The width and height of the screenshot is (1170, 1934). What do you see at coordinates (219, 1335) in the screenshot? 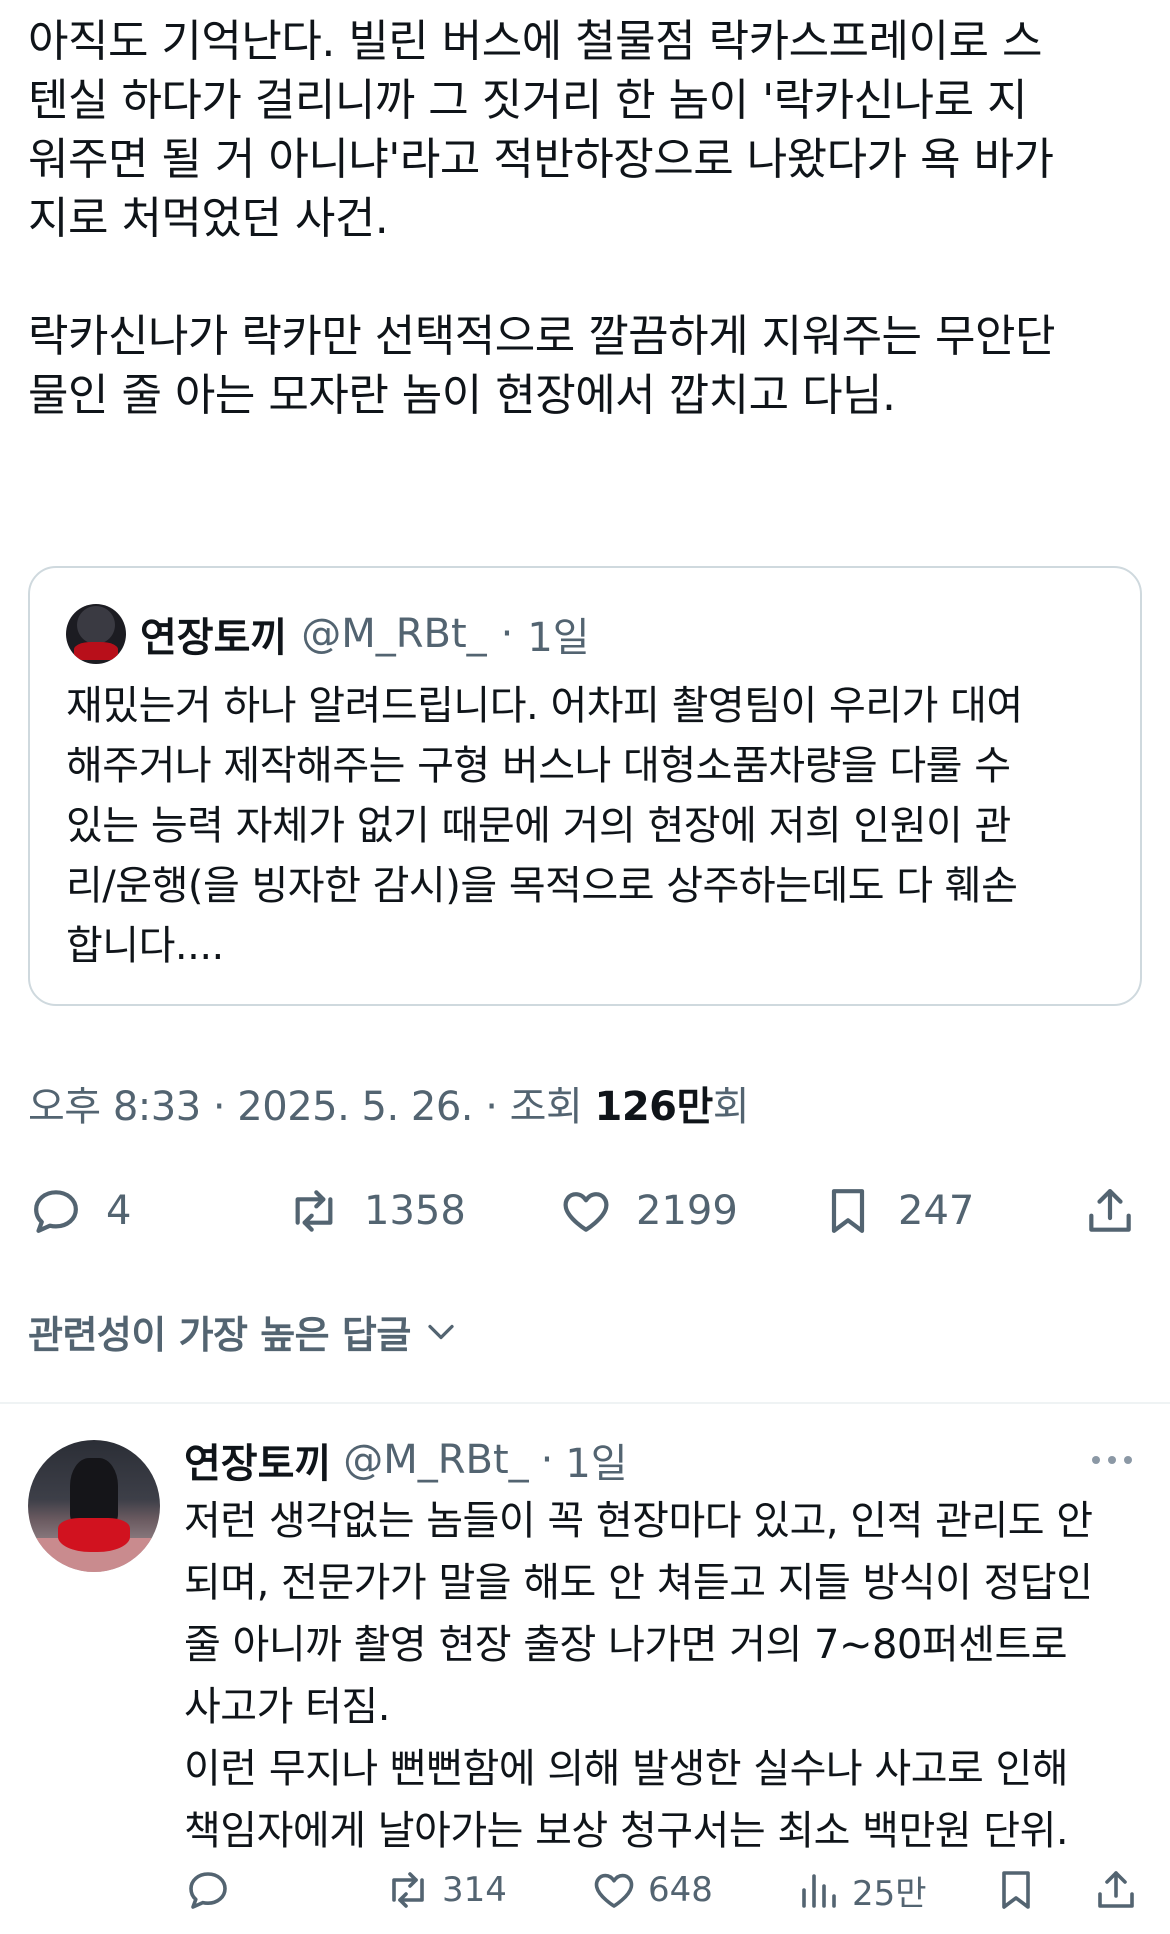
I see `reply-sort-label: 관련성이 가장 높은 답글` at bounding box center [219, 1335].